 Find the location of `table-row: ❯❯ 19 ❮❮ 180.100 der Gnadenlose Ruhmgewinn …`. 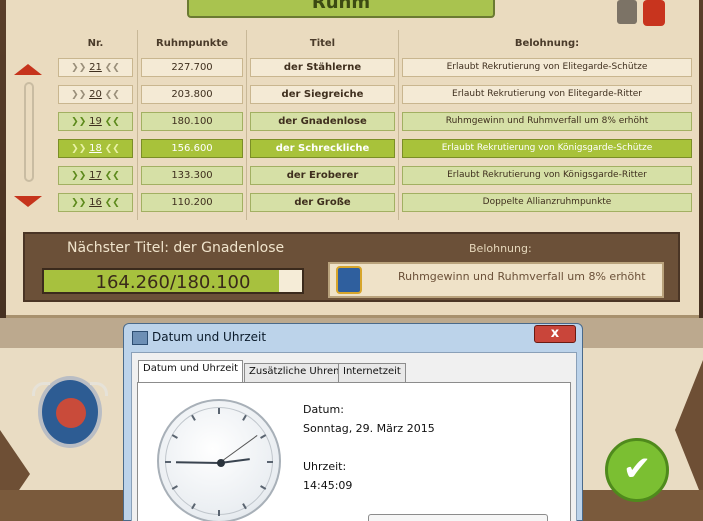

table-row: ❯❯ 19 ❮❮ 180.100 der Gnadenlose Ruhmgewinn … is located at coordinates (375, 121).